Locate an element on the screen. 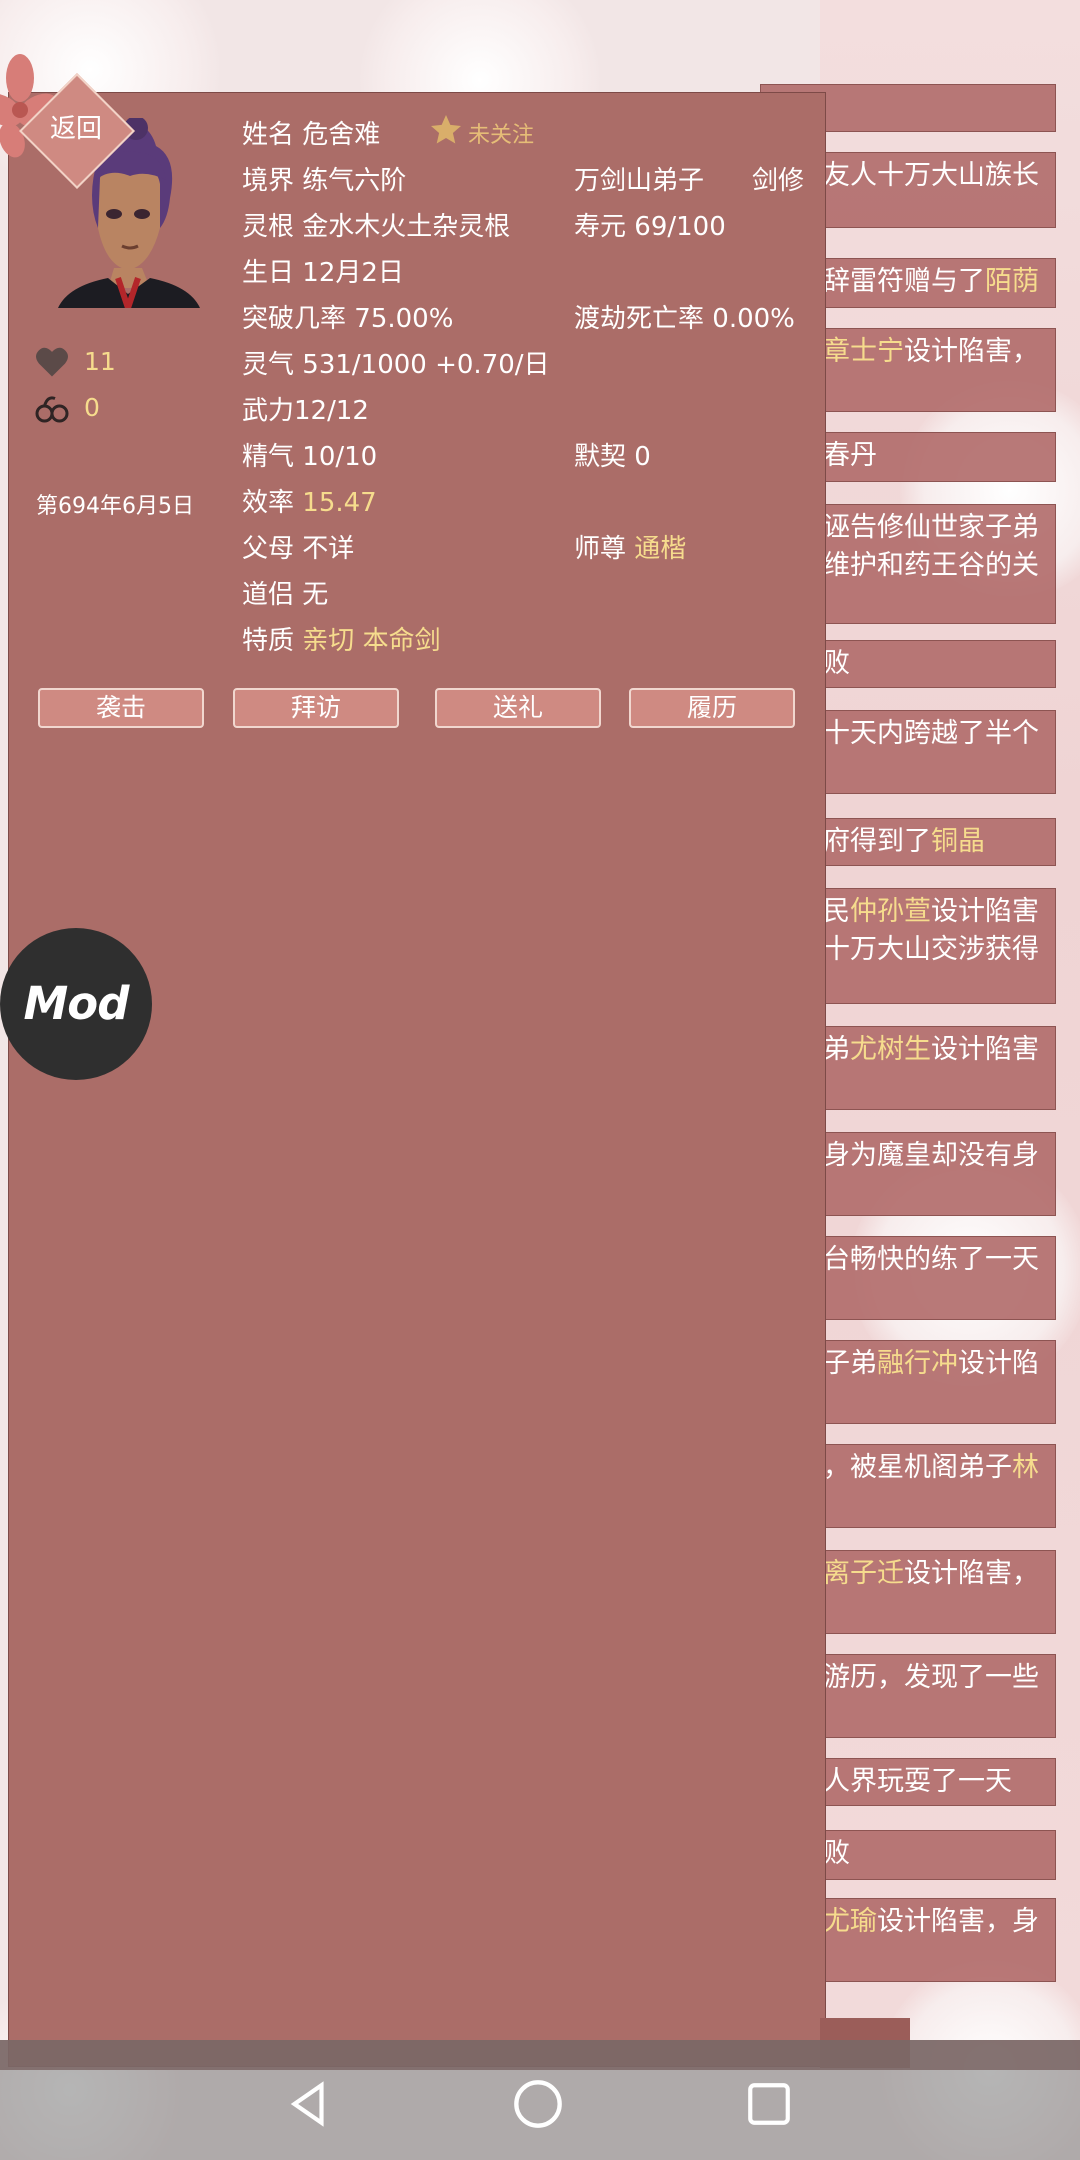 Image resolution: width=1080 pixels, height=2160 pixels. log-highlight: 尤树生 is located at coordinates (890, 1049).